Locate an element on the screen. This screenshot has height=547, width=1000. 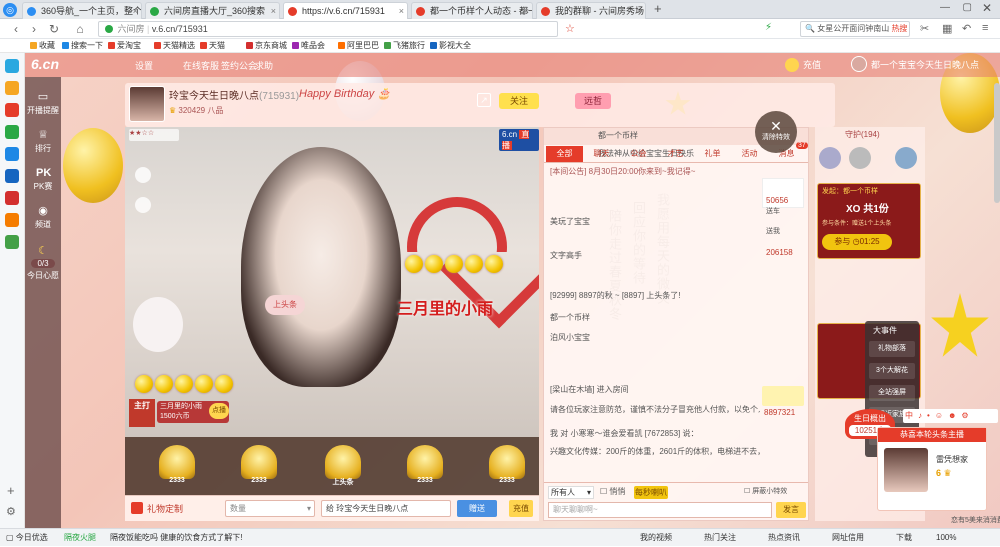
green-app-icon is located at coordinates (12, 132).